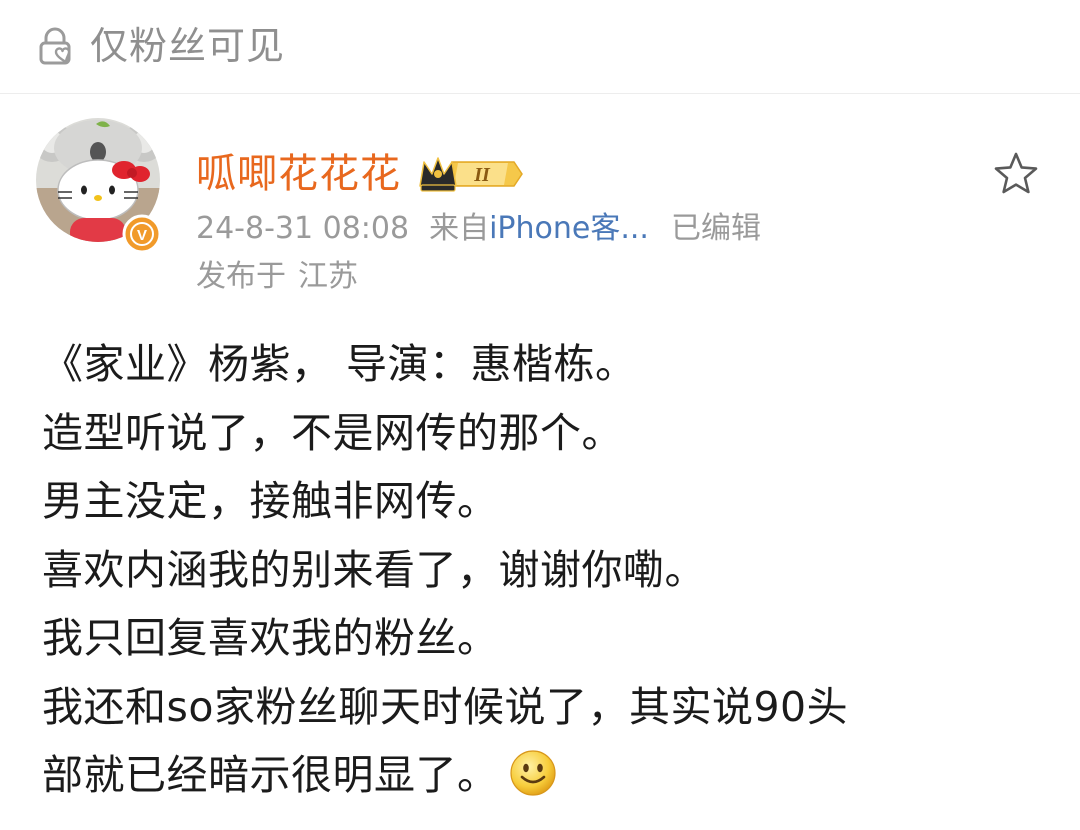 The image size is (1080, 830). I want to click on lock-heart-icon, so click(55, 46).